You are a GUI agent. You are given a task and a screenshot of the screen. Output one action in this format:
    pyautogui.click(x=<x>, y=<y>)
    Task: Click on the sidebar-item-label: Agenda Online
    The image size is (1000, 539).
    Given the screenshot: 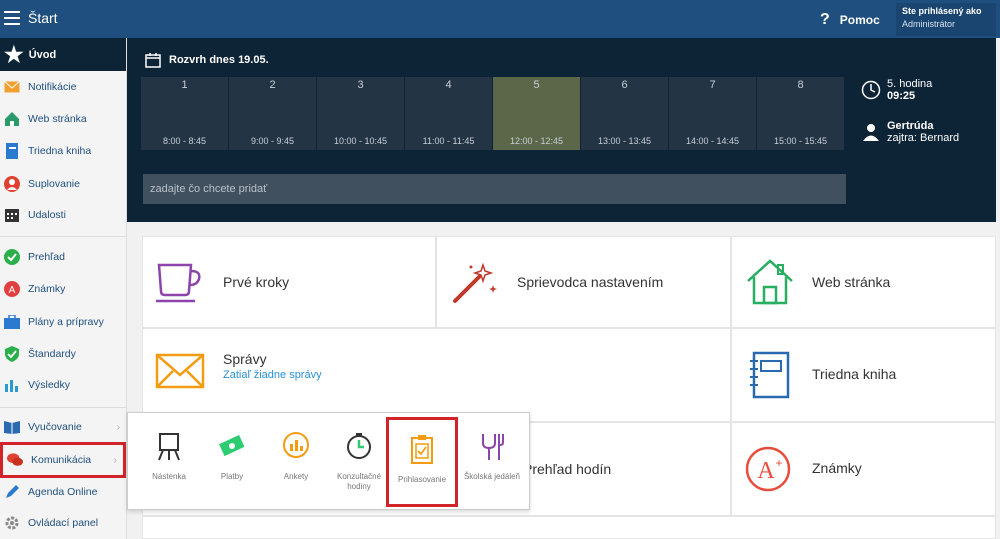 What is the action you would take?
    pyautogui.click(x=63, y=492)
    